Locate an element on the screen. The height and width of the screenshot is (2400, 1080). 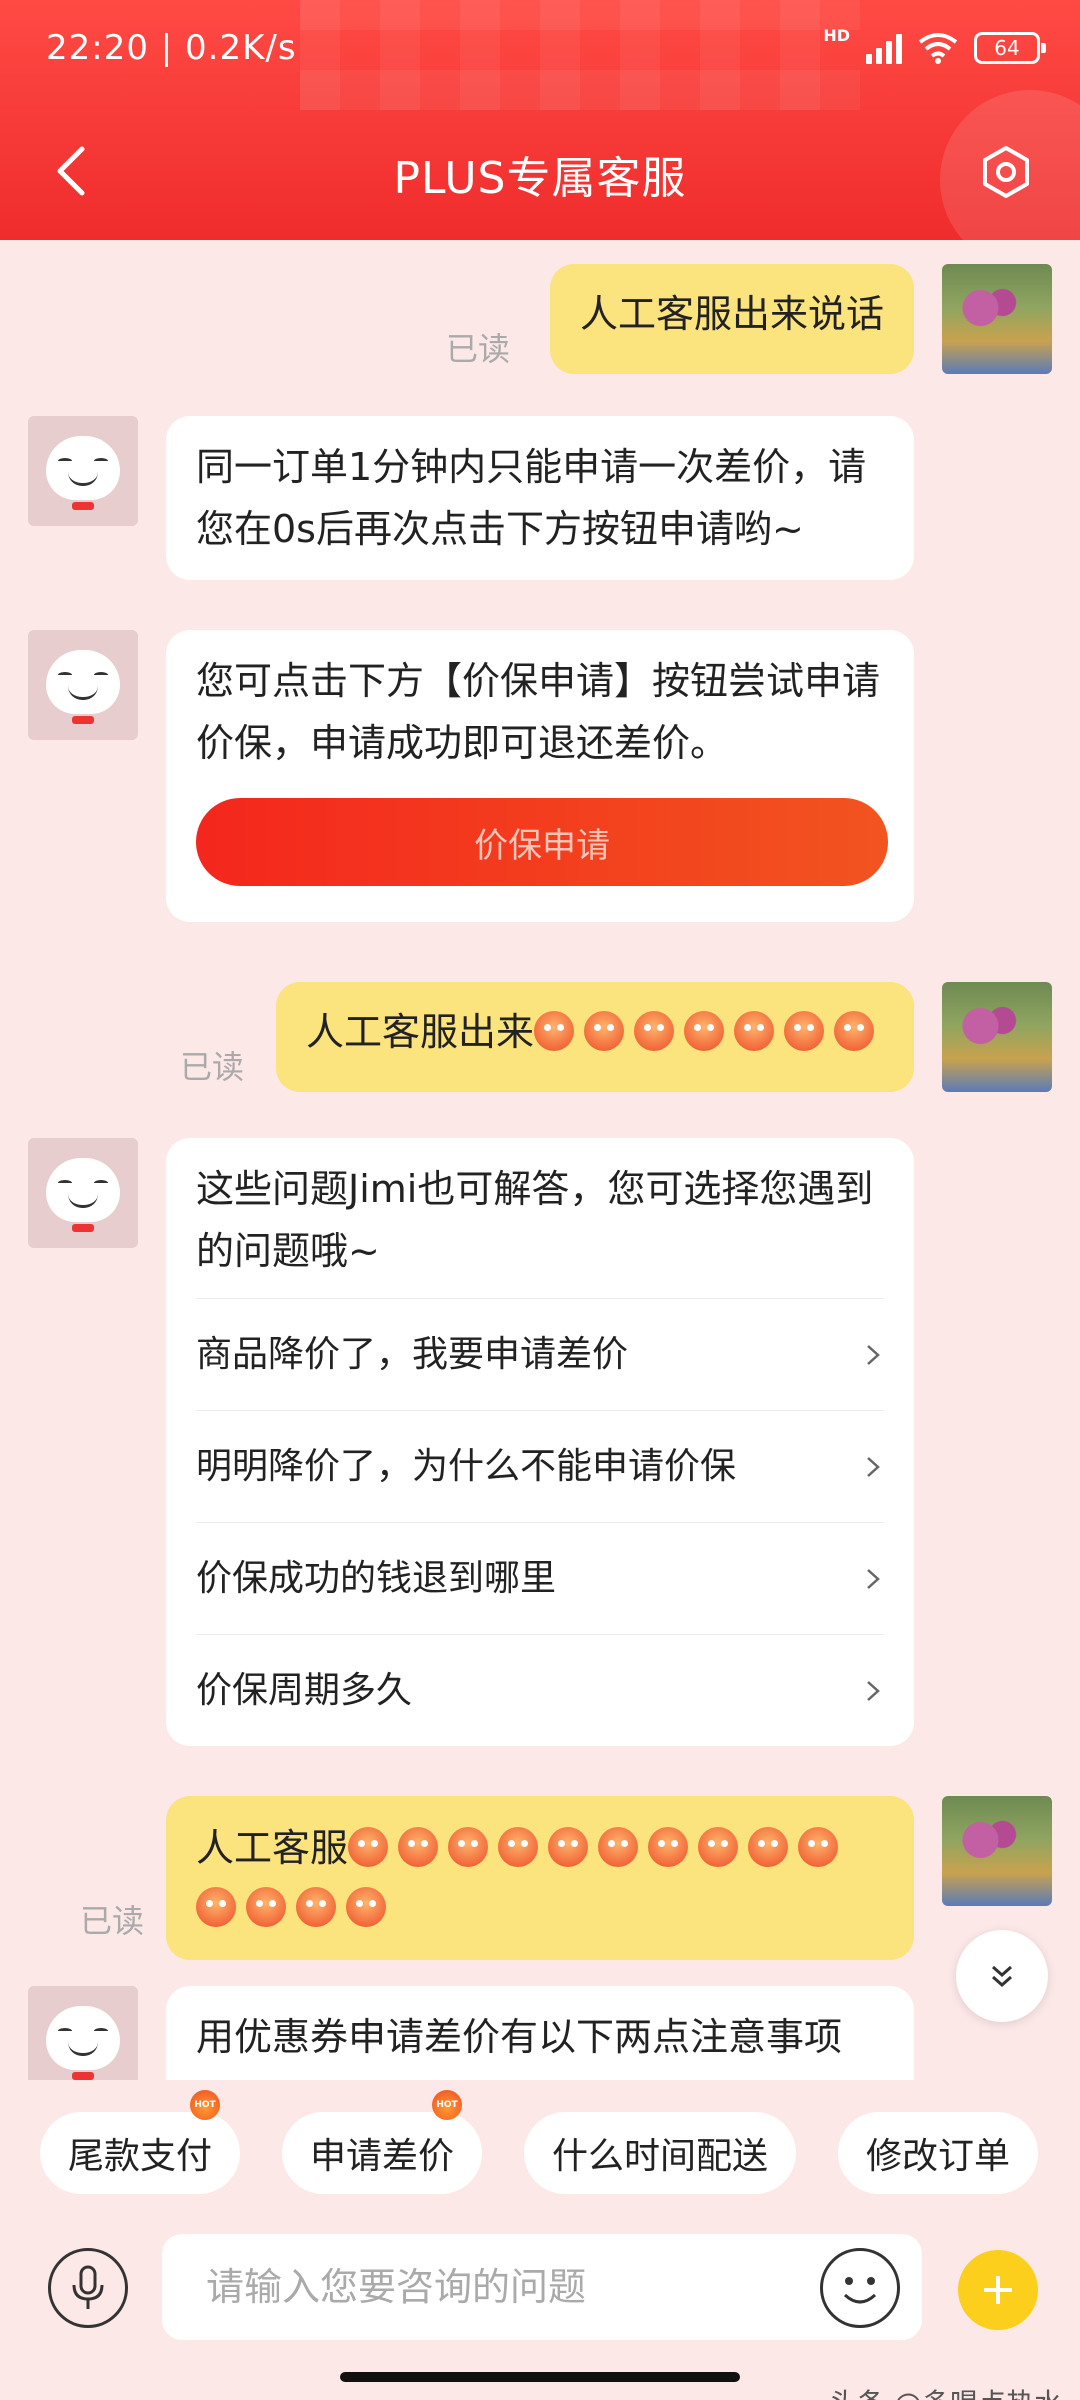
quick-reply-chip: 申请差价 HOT is located at coordinates (382, 2142).